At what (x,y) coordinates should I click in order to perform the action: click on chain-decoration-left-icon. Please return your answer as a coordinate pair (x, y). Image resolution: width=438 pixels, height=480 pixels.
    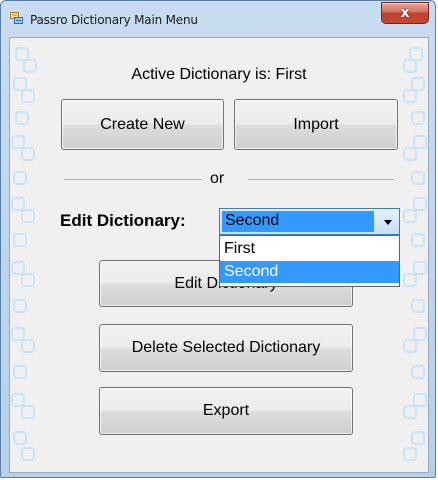
    Looking at the image, I should click on (24, 254).